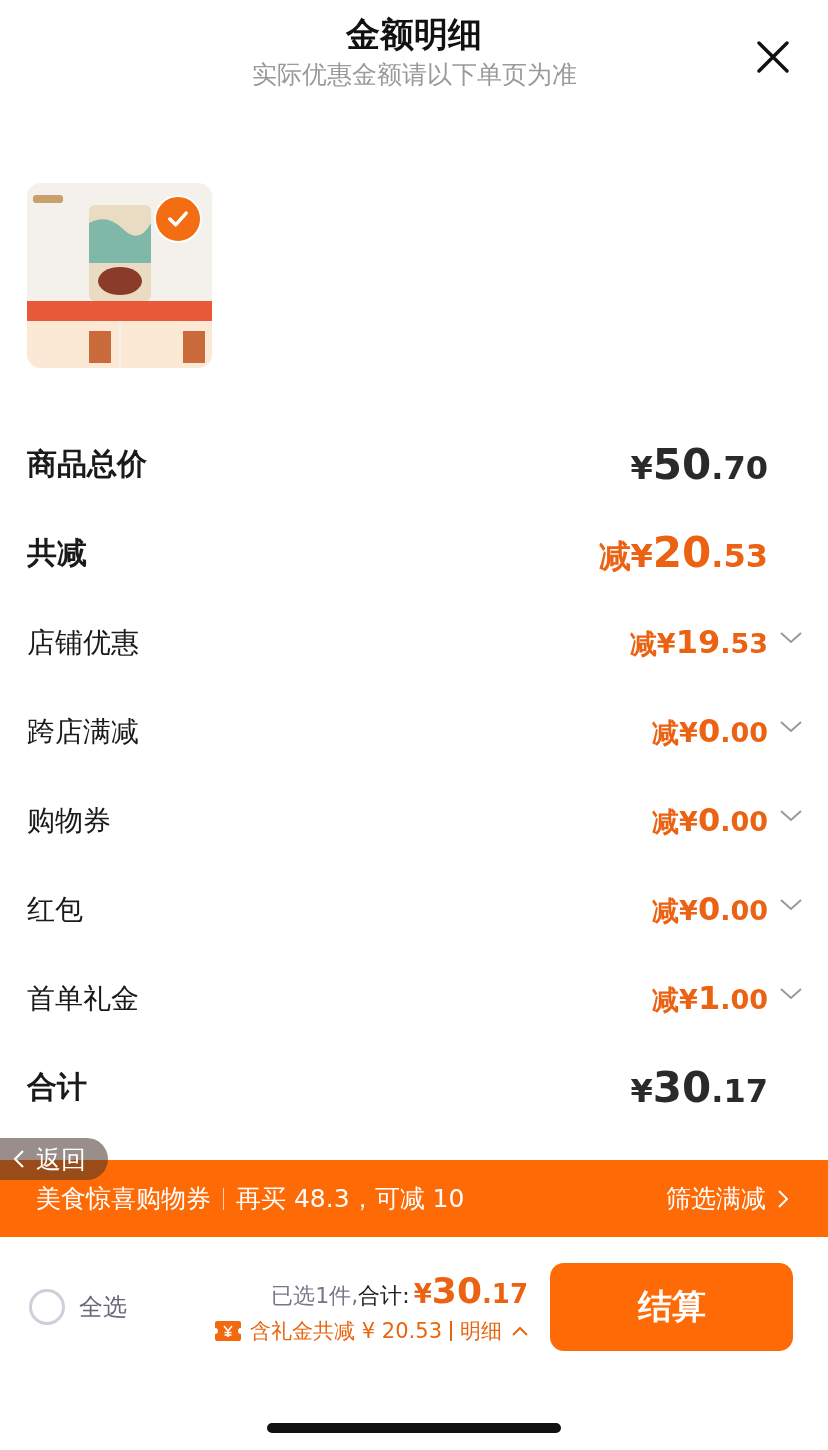  Describe the element at coordinates (350, 1199) in the screenshot. I see `banner-detail: 再买 48.3，可减 10` at that location.